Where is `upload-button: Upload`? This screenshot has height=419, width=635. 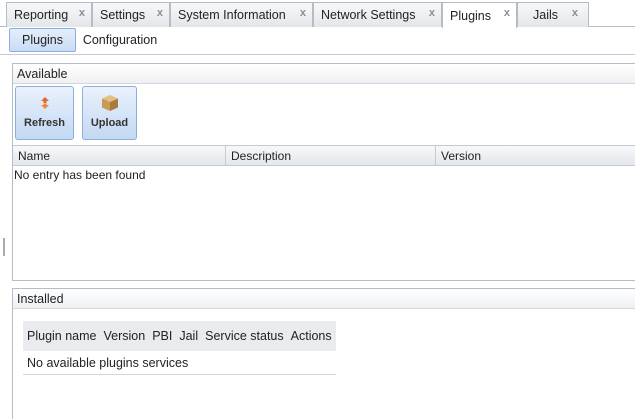
upload-button: Upload is located at coordinates (109, 113).